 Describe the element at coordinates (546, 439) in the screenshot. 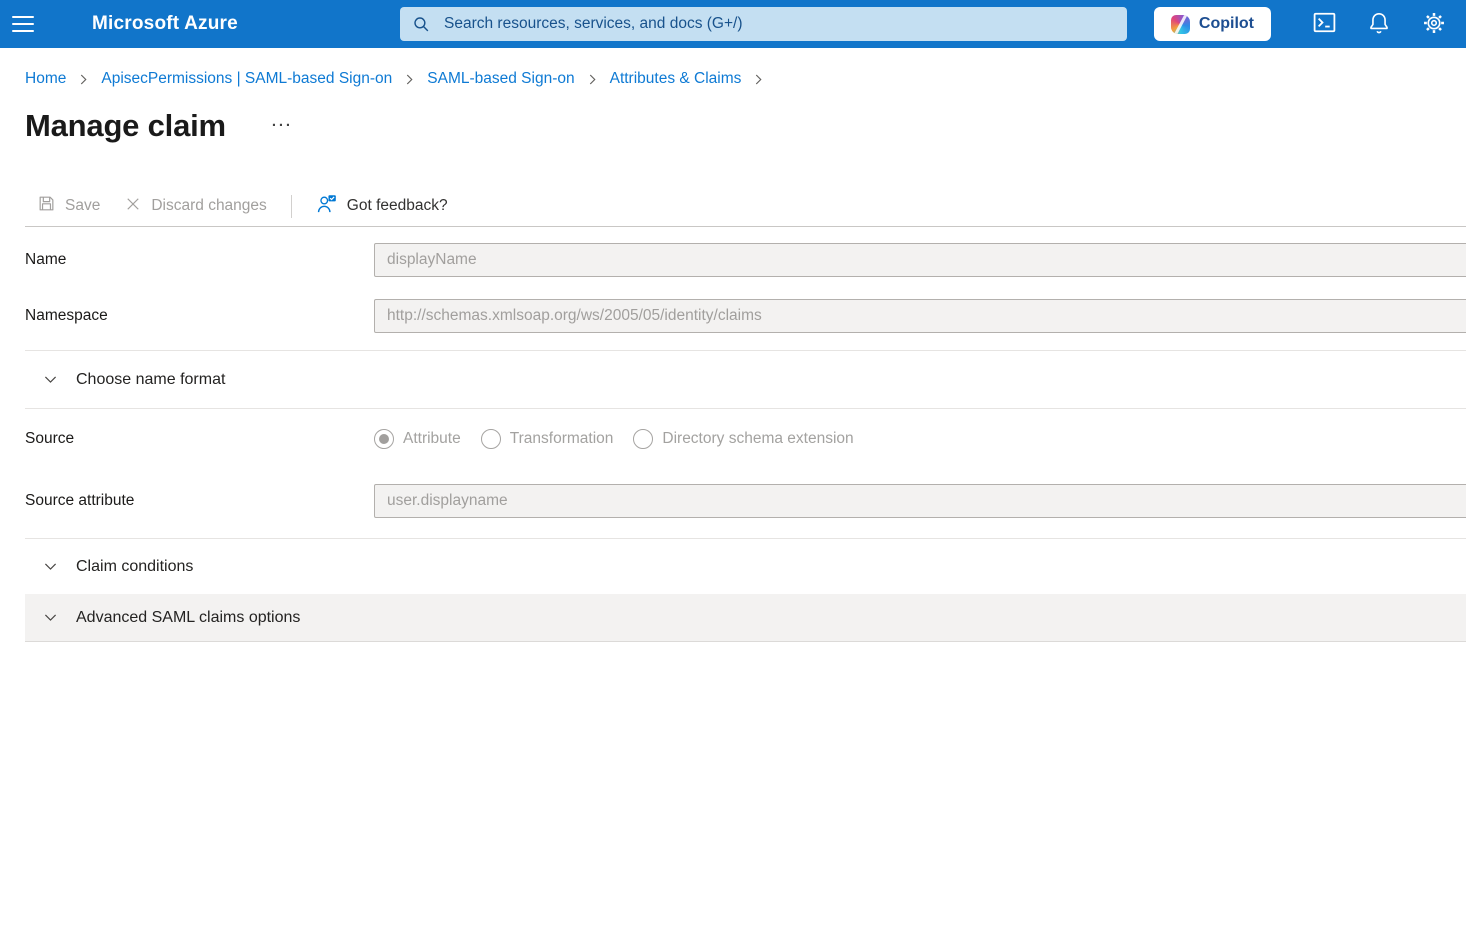

I see `radio-transformation: Transformation` at that location.